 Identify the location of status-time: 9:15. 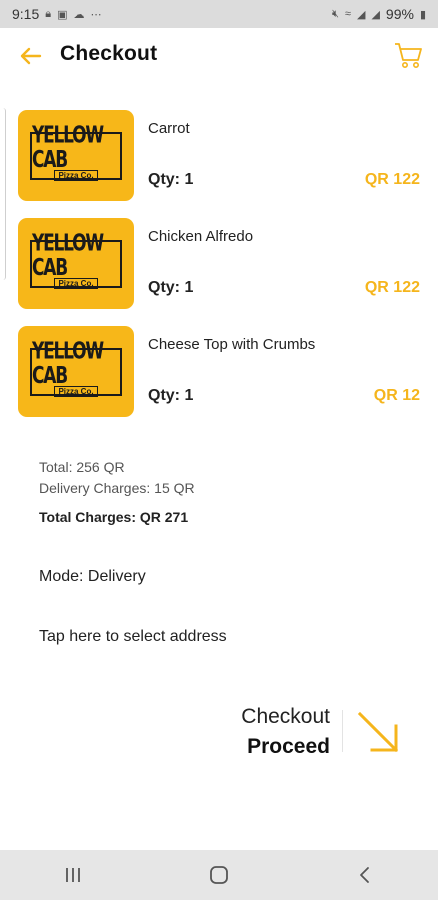
(26, 14).